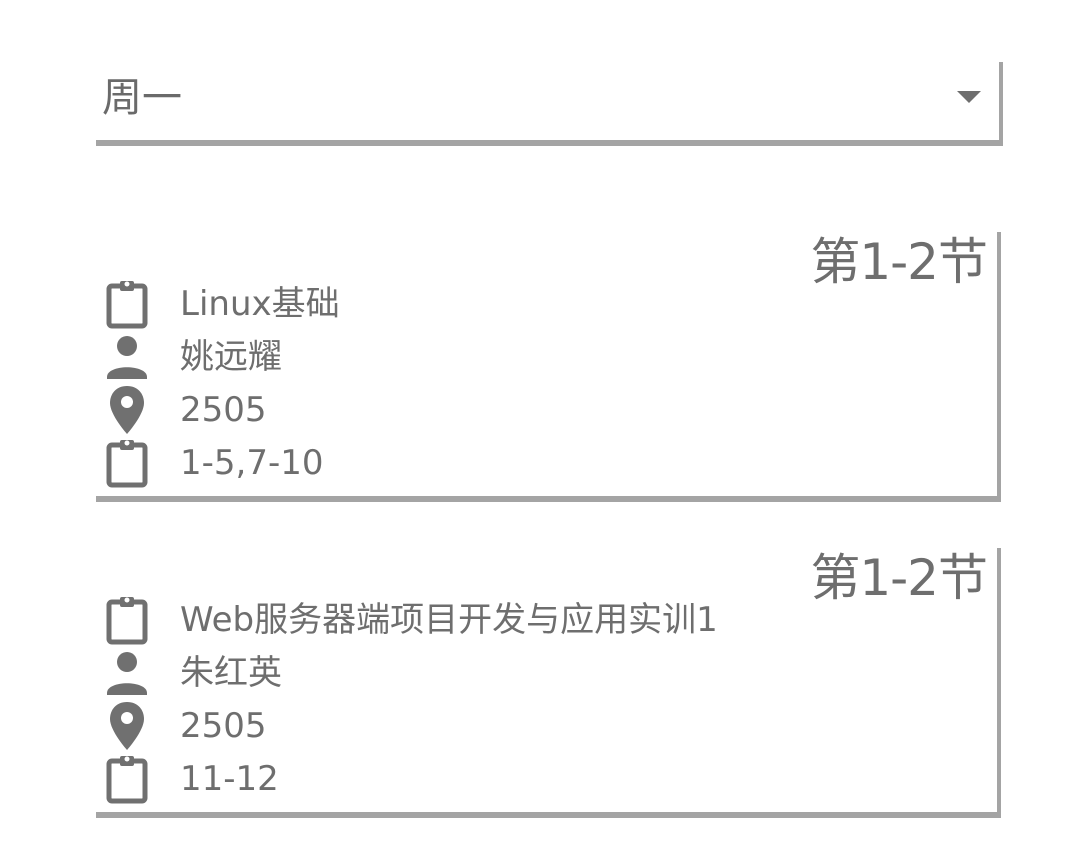 This screenshot has height=843, width=1080. Describe the element at coordinates (252, 463) in the screenshot. I see `course-weeks: 1-5,7-10` at that location.